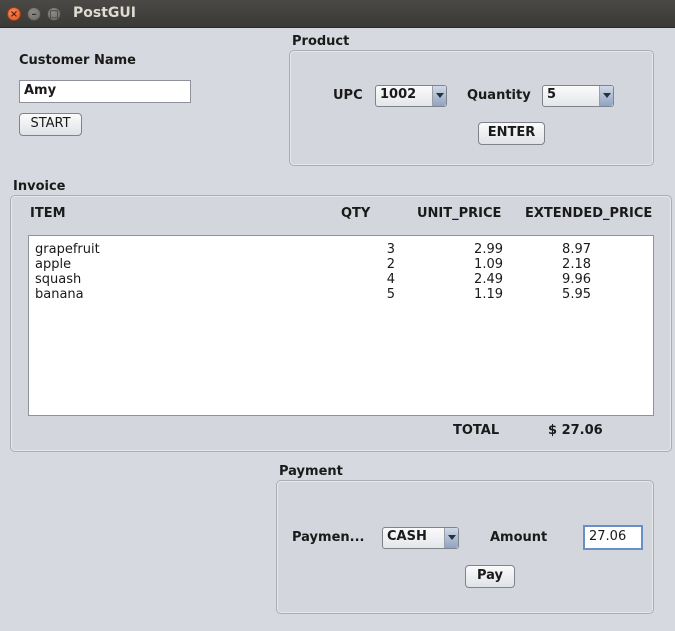 Image resolution: width=675 pixels, height=631 pixels. Describe the element at coordinates (390, 279) in the screenshot. I see `item-qty: 4` at that location.